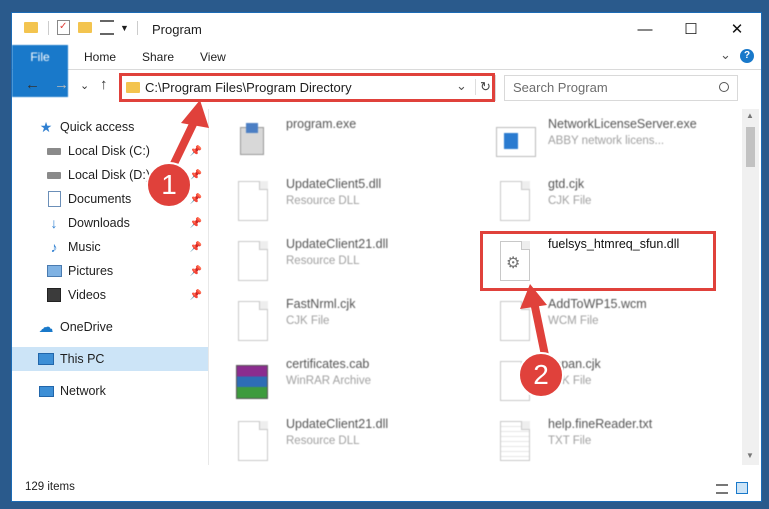 This screenshot has width=769, height=509. Describe the element at coordinates (321, 304) in the screenshot. I see `file-name: FastNrml.cjk` at that location.